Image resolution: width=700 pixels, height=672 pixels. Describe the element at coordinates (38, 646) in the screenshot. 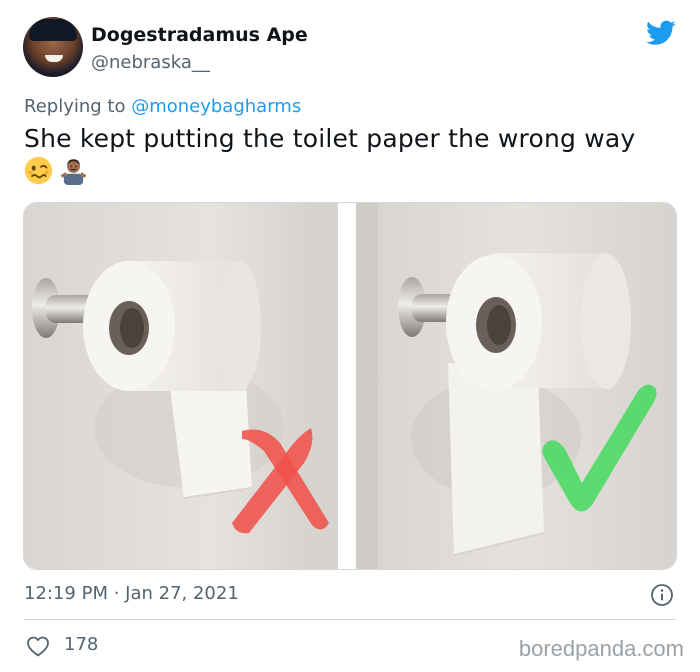

I see `heart-icon` at that location.